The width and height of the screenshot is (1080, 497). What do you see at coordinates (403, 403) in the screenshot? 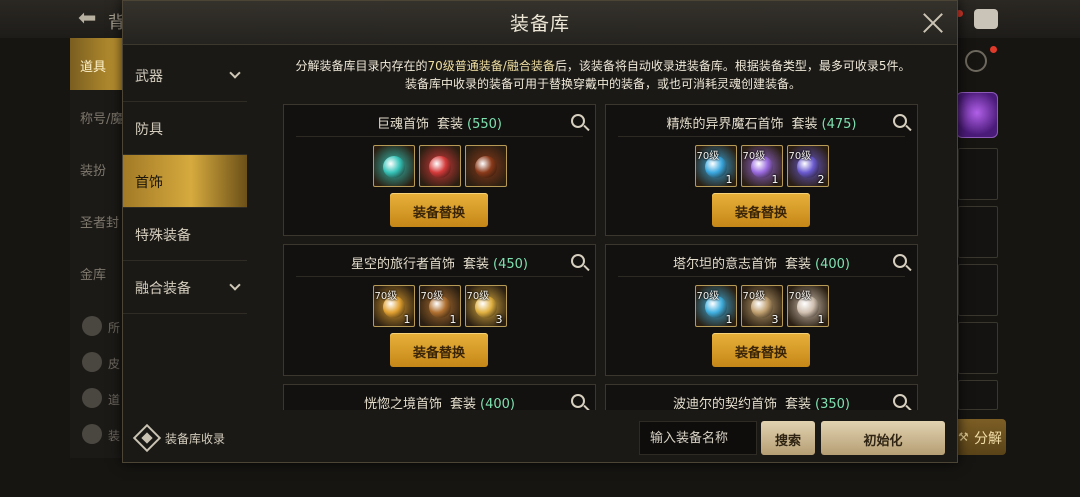
I see `set-name: 恍惚之境首饰` at bounding box center [403, 403].